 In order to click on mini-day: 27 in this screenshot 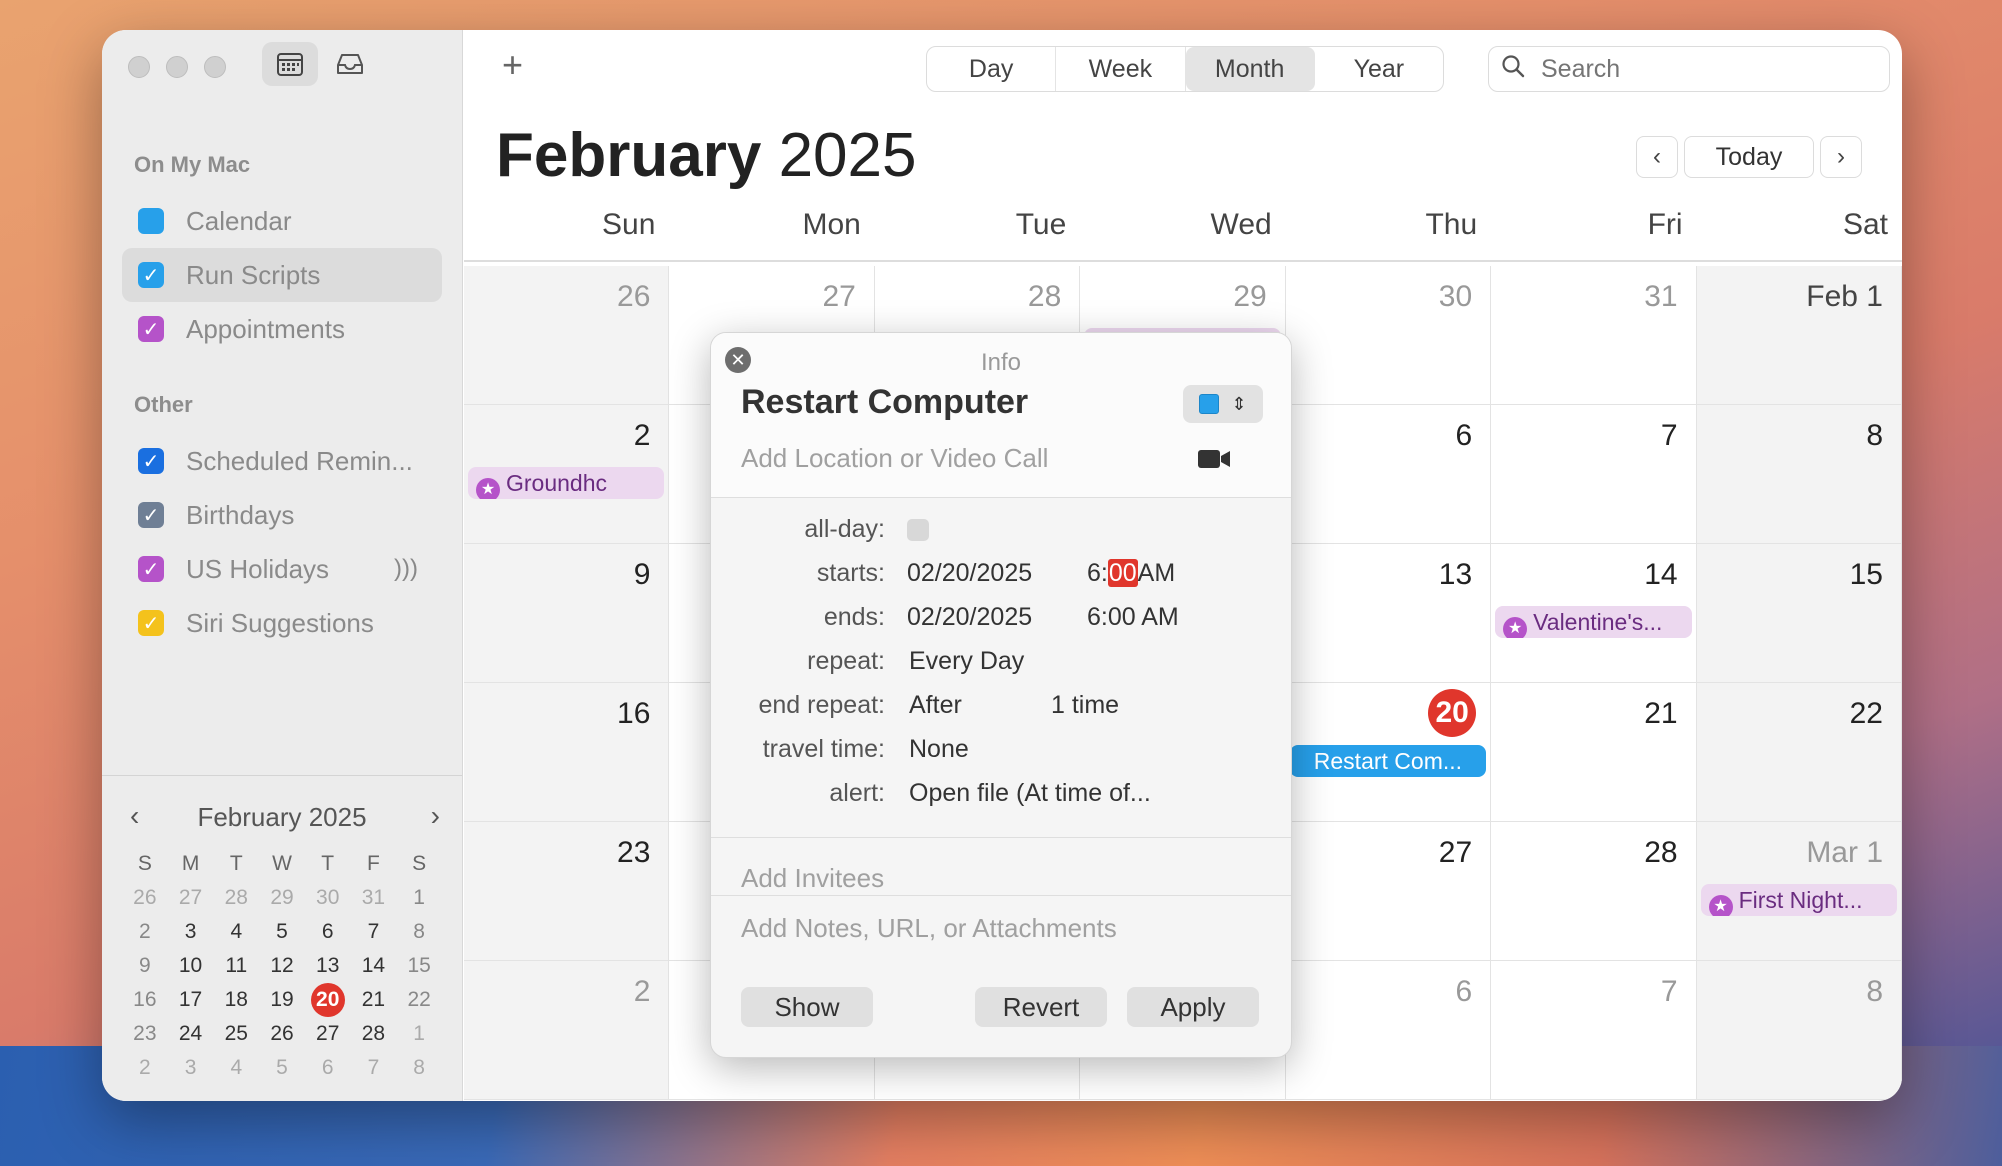, I will do `click(328, 1034)`.